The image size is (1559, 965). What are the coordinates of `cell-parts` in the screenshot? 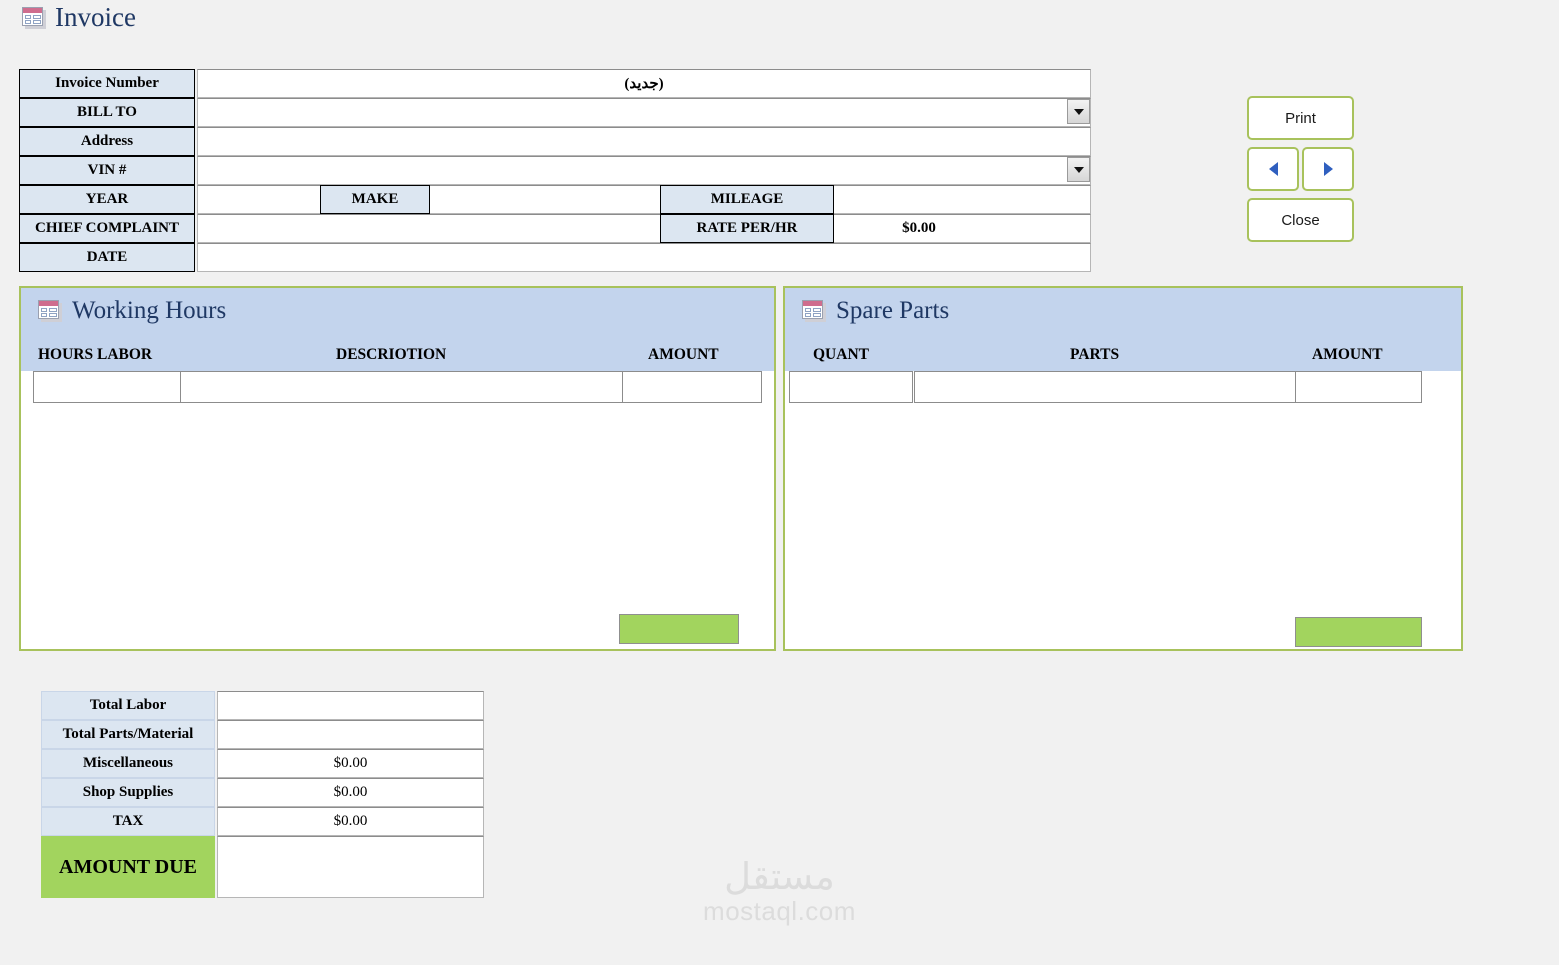 It's located at (1105, 387).